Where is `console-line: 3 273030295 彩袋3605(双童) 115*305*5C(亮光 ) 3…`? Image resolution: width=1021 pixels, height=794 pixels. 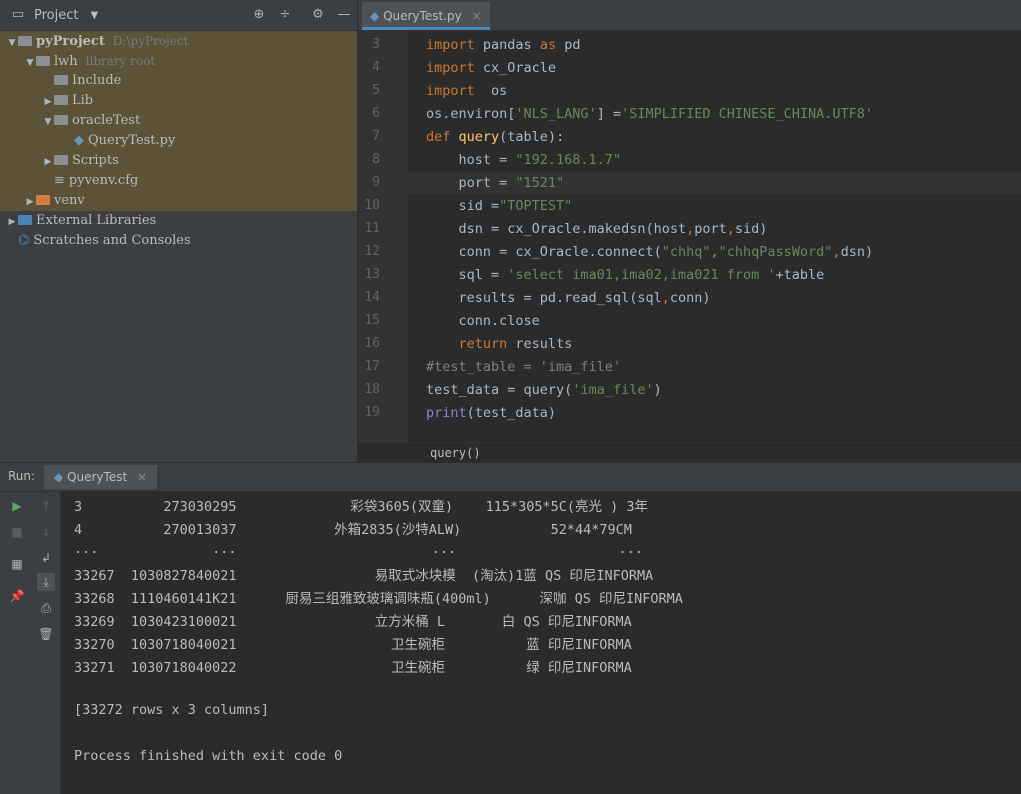 console-line: 3 273030295 彩袋3605(双童) 115*305*5C(亮光 ) 3… is located at coordinates (361, 507).